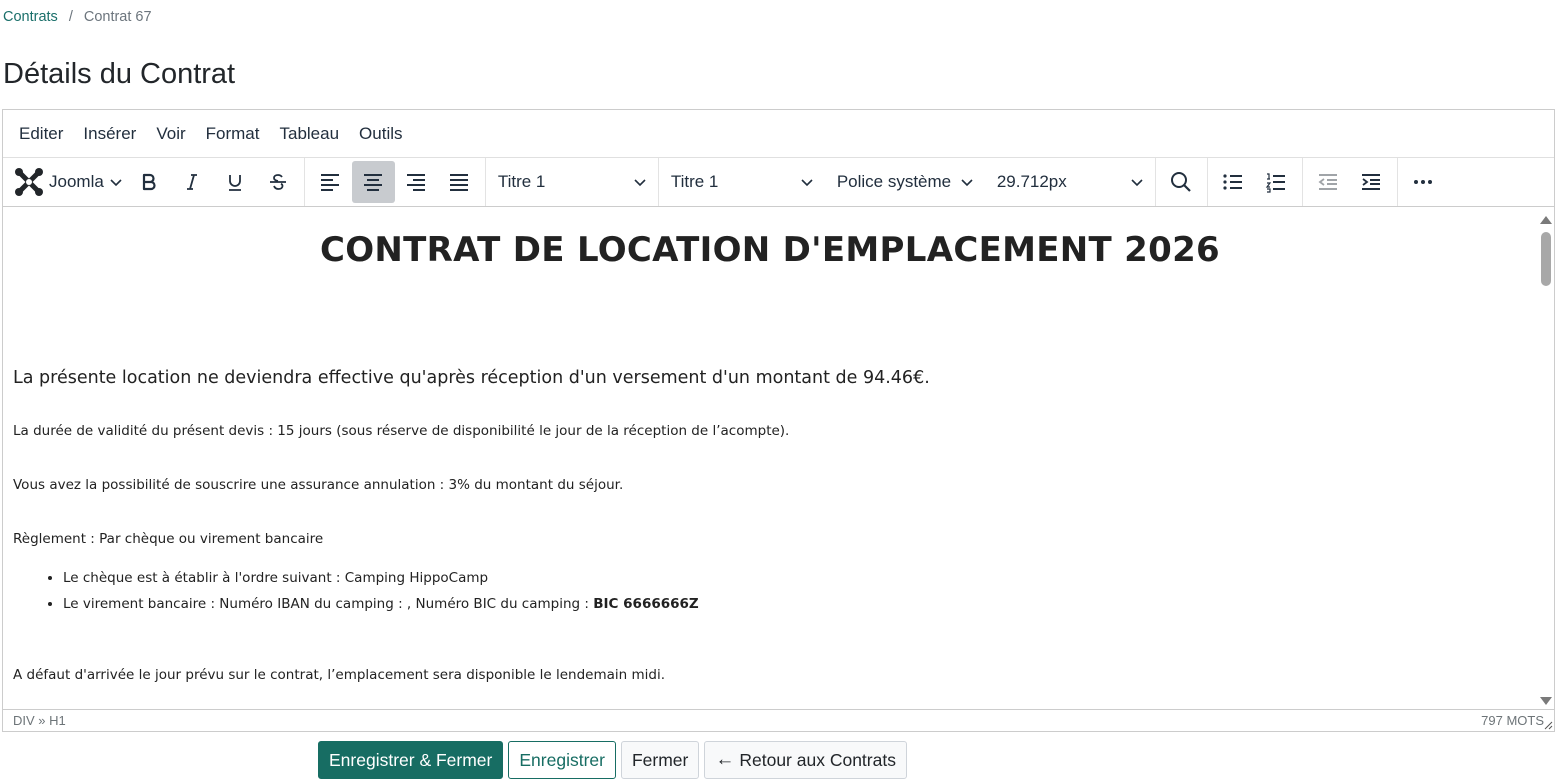  I want to click on font-family-select: Police système, so click(905, 182).